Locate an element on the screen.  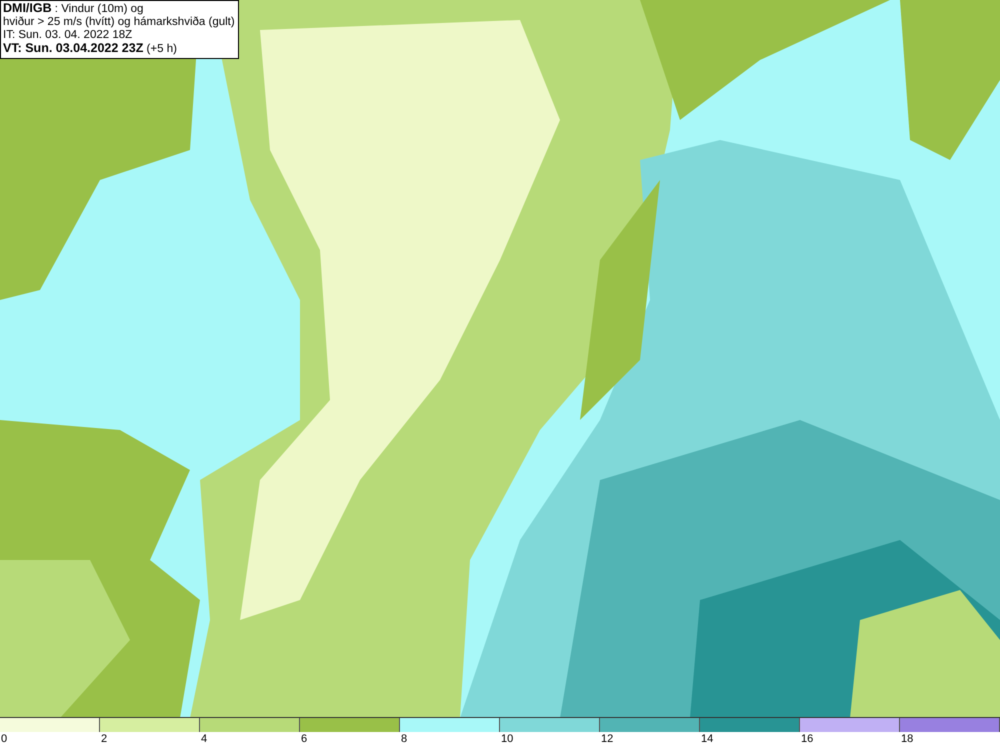
tick-label: 6 is located at coordinates (304, 739).